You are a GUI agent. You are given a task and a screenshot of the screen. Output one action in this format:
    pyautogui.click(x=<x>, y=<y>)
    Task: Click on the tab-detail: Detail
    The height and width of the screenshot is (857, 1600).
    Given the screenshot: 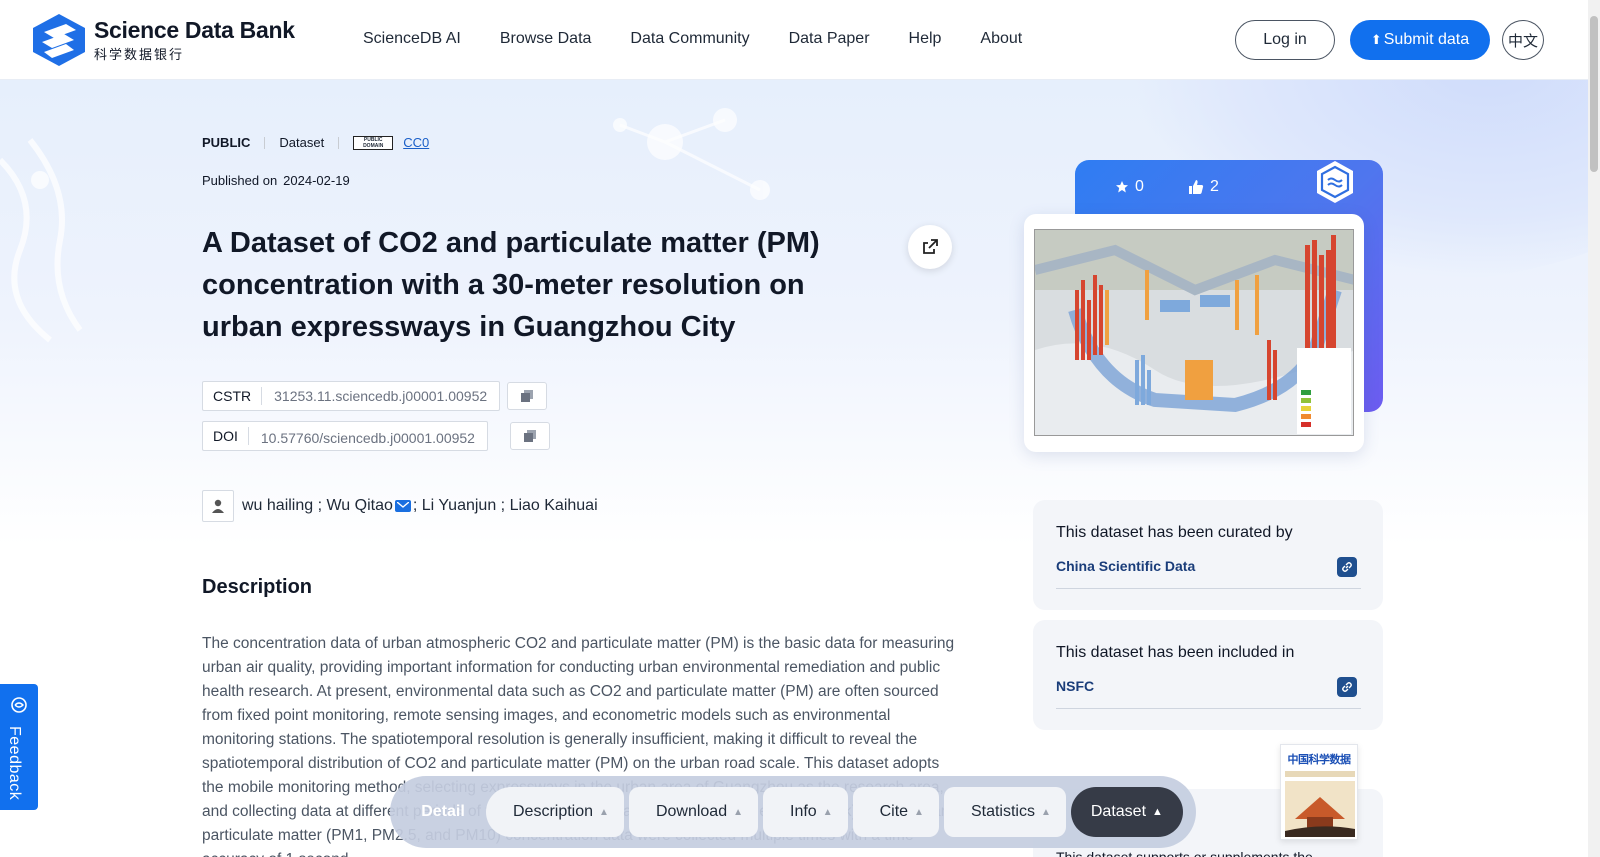 What is the action you would take?
    pyautogui.click(x=443, y=811)
    